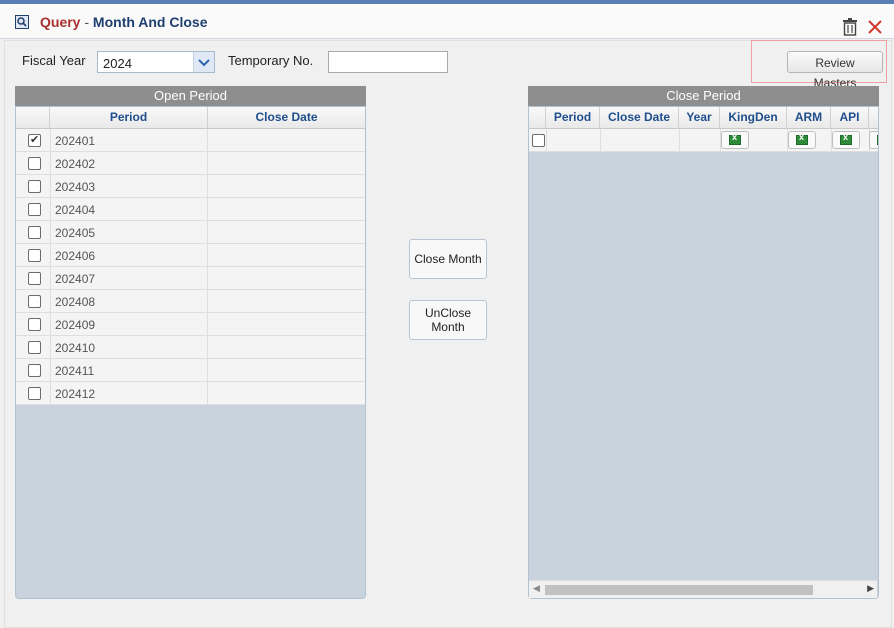  I want to click on review-masters-button: Review Masters, so click(835, 70).